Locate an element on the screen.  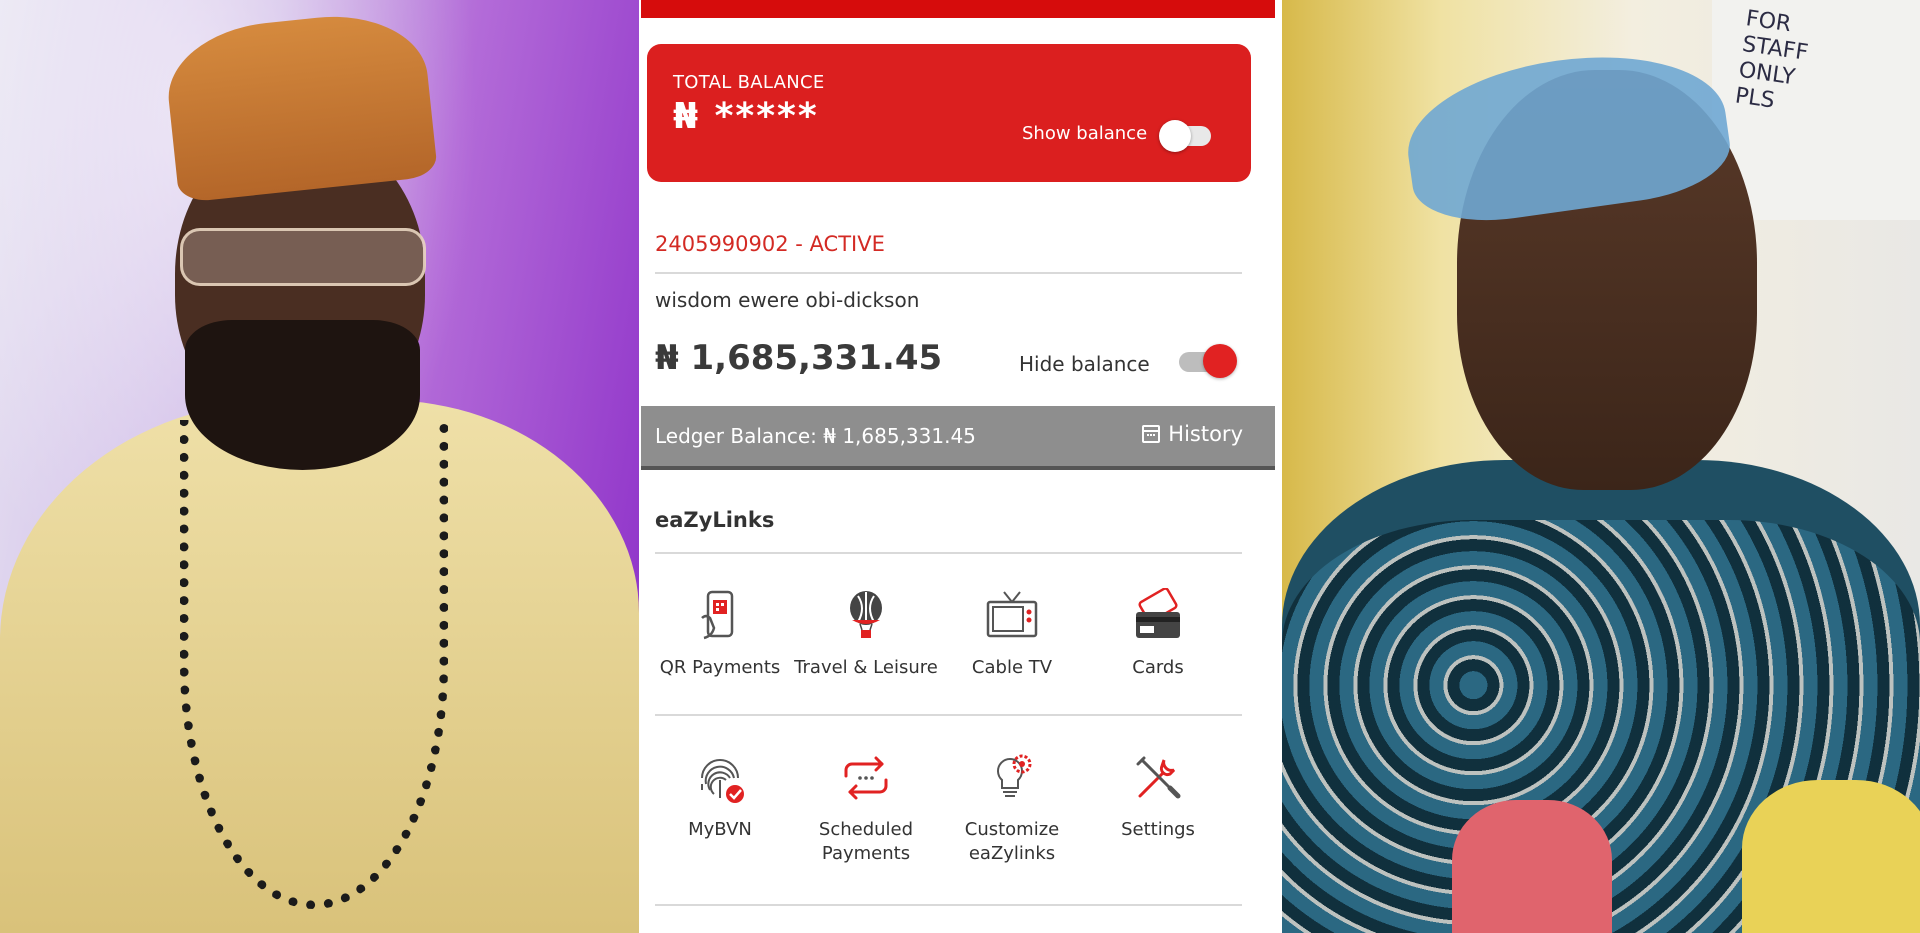
ledger-balance-text: Ledger Balance: ₦ 1,685,331.45 is located at coordinates (815, 436).